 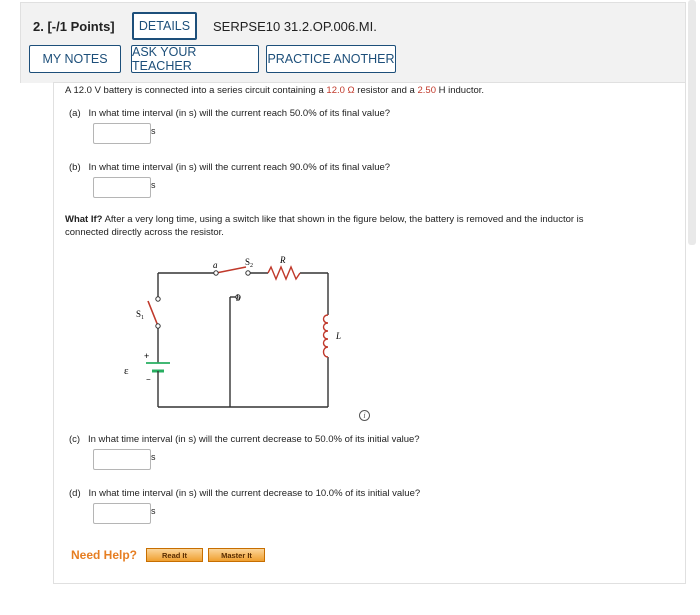 I want to click on switch-s2-pivot, so click(x=216, y=273).